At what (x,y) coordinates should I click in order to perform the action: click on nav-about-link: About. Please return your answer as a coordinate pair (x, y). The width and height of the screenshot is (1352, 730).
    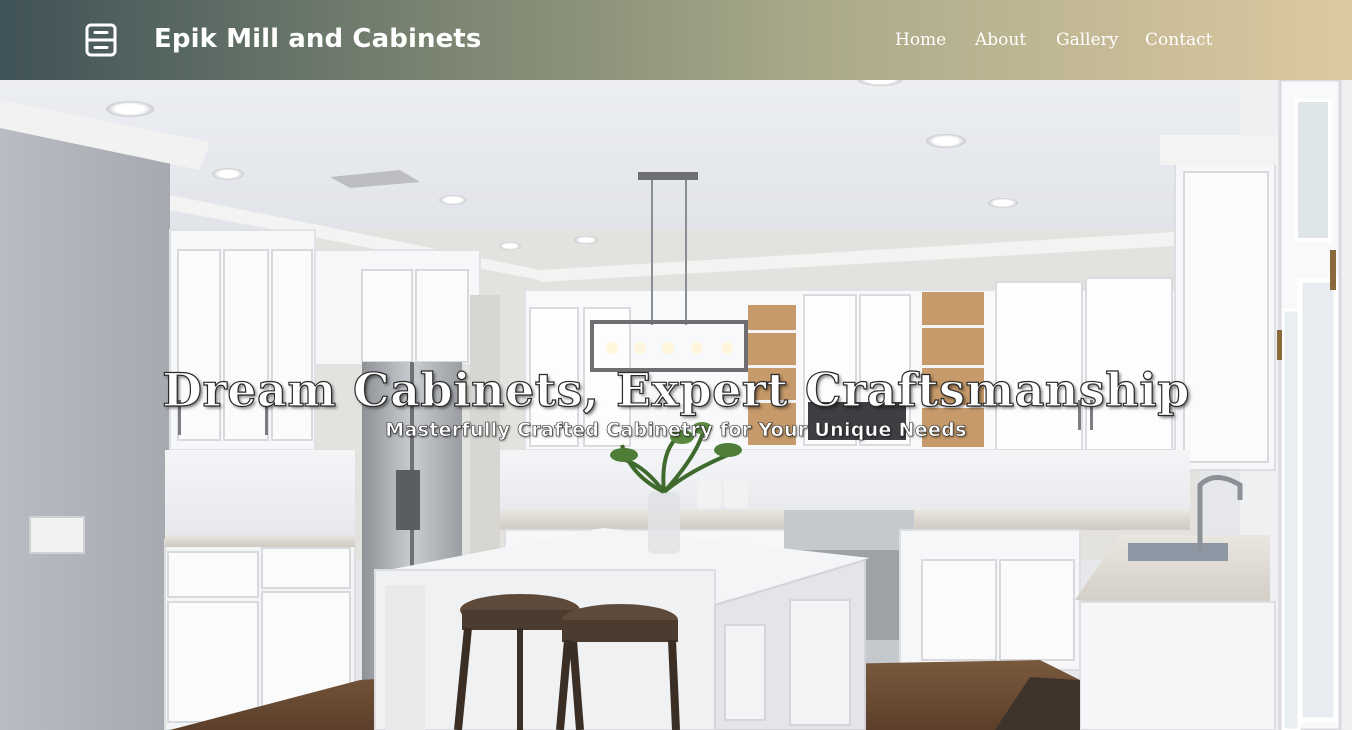
    Looking at the image, I should click on (1000, 40).